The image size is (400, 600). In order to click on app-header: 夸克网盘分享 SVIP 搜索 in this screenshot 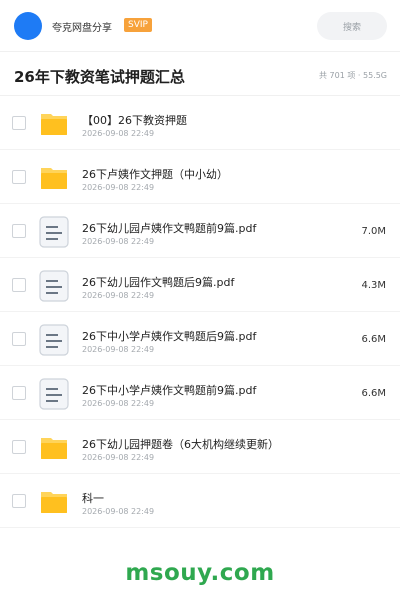, I will do `click(200, 26)`.